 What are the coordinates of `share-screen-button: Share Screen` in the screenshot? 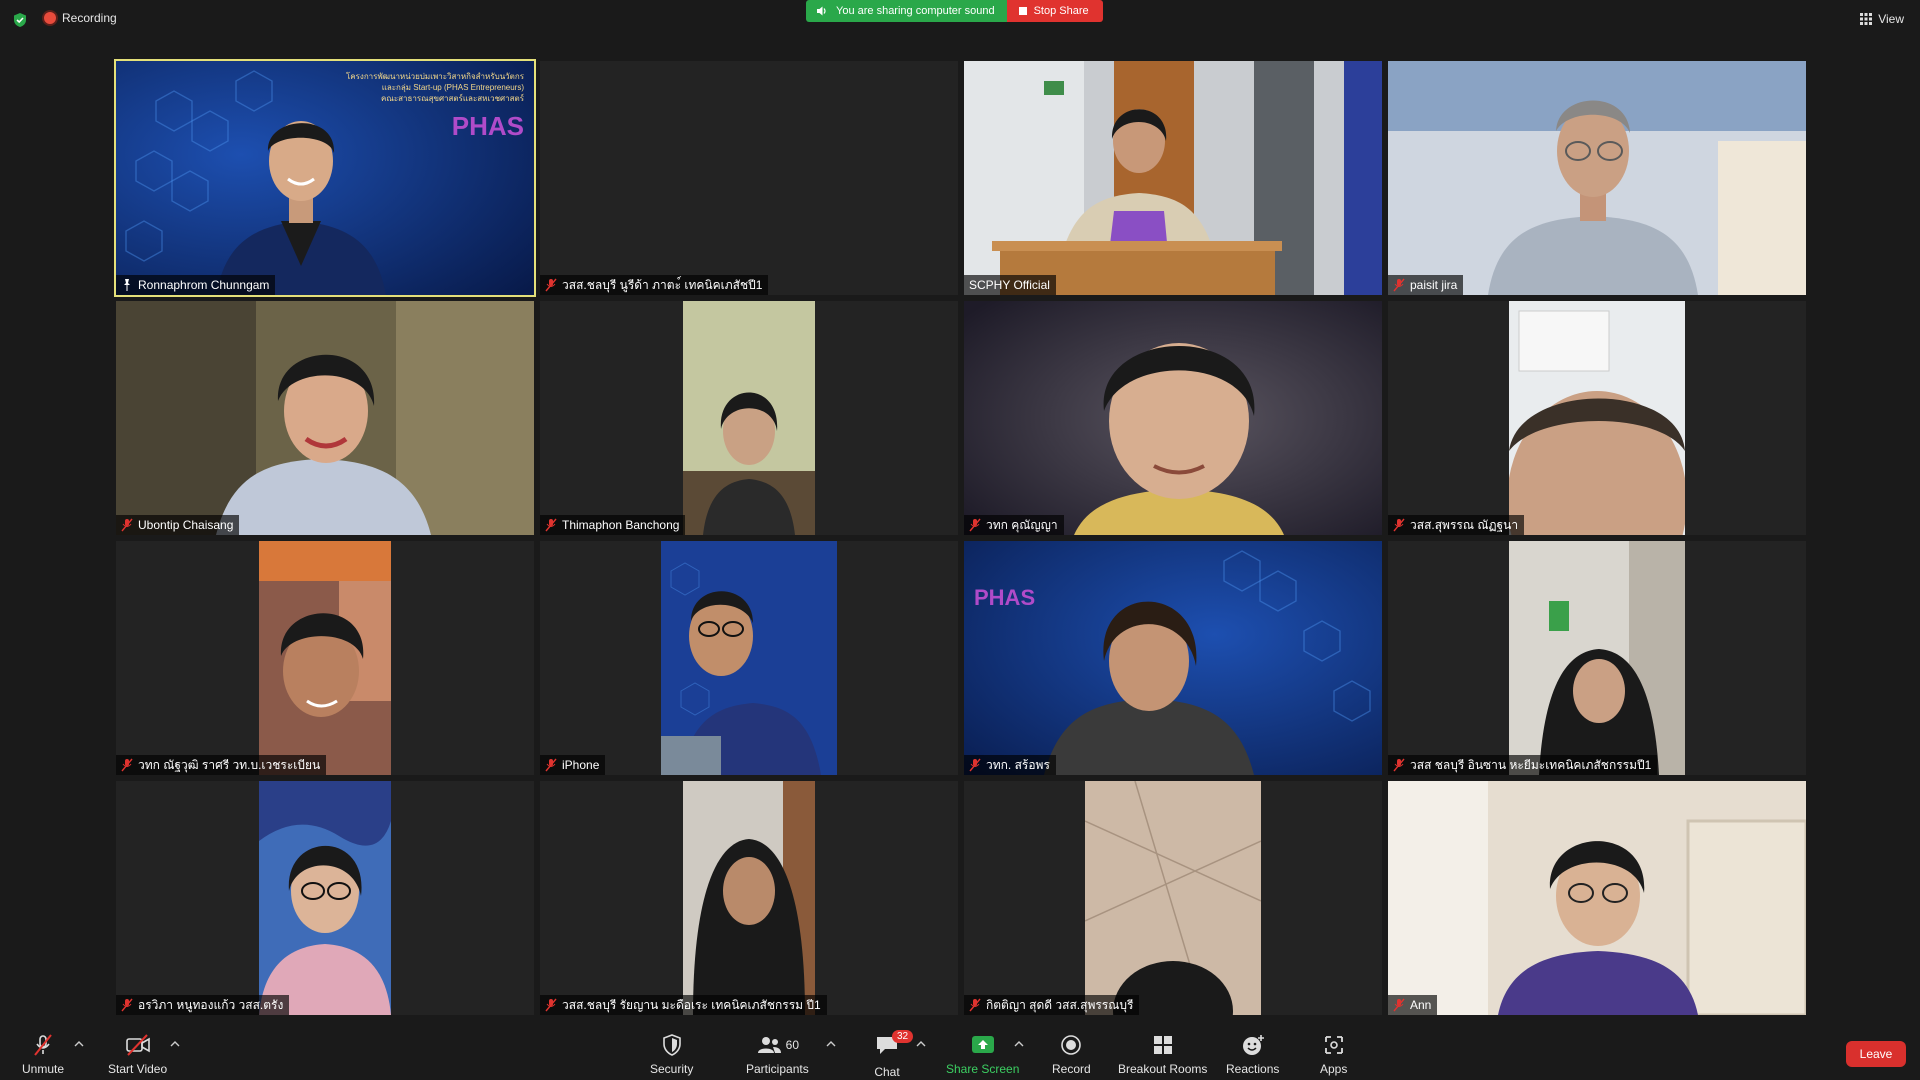 It's located at (982, 1055).